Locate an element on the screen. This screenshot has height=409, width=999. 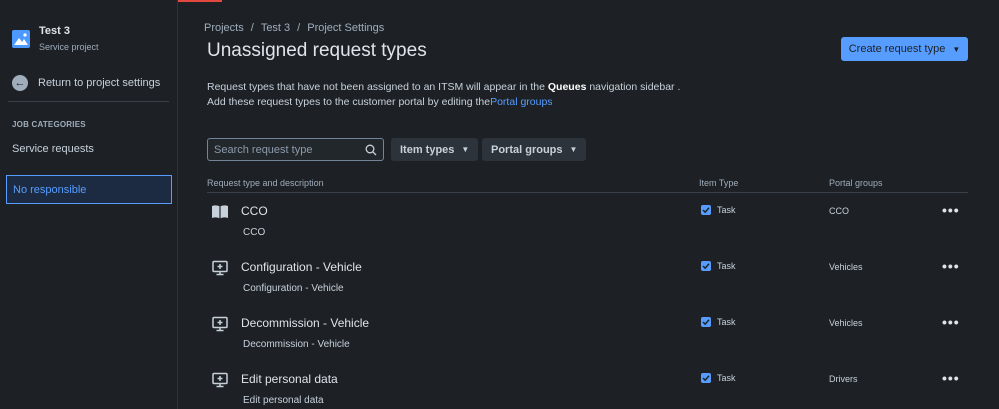
request-type-name: Decommission - Vehicle is located at coordinates (305, 323).